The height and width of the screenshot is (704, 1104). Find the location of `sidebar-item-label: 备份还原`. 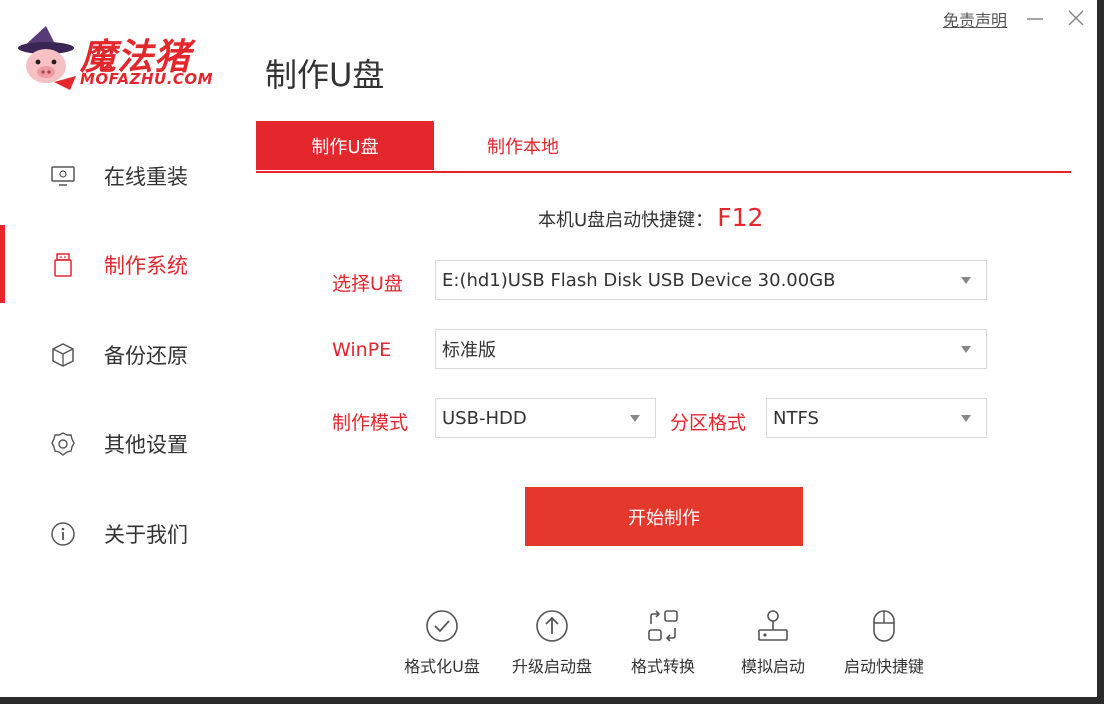

sidebar-item-label: 备份还原 is located at coordinates (146, 356).